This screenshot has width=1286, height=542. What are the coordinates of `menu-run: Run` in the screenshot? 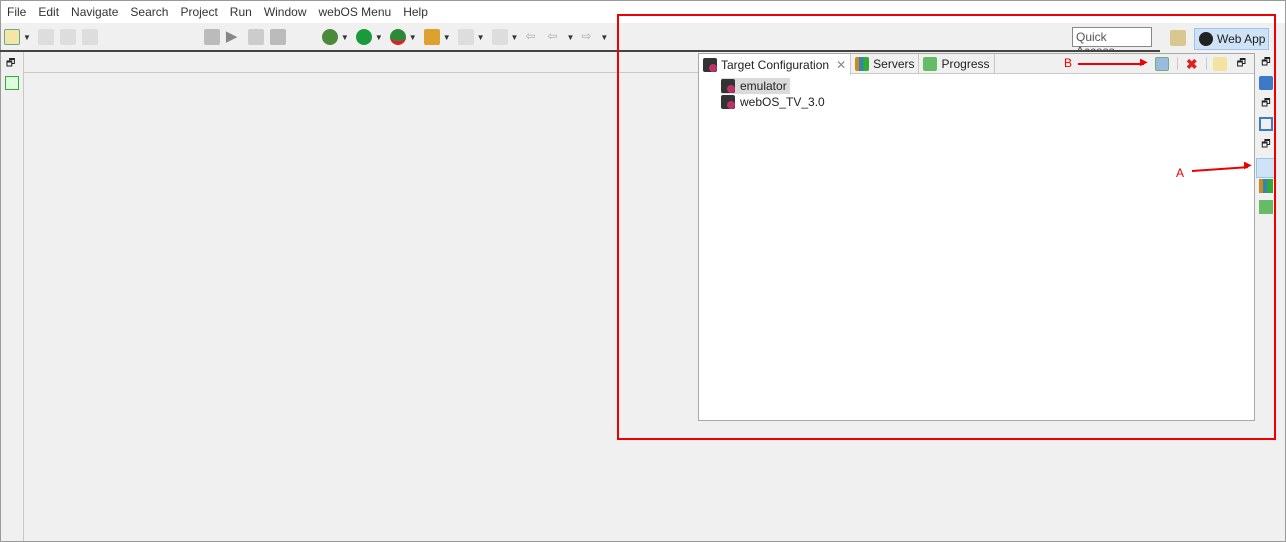 It's located at (241, 12).